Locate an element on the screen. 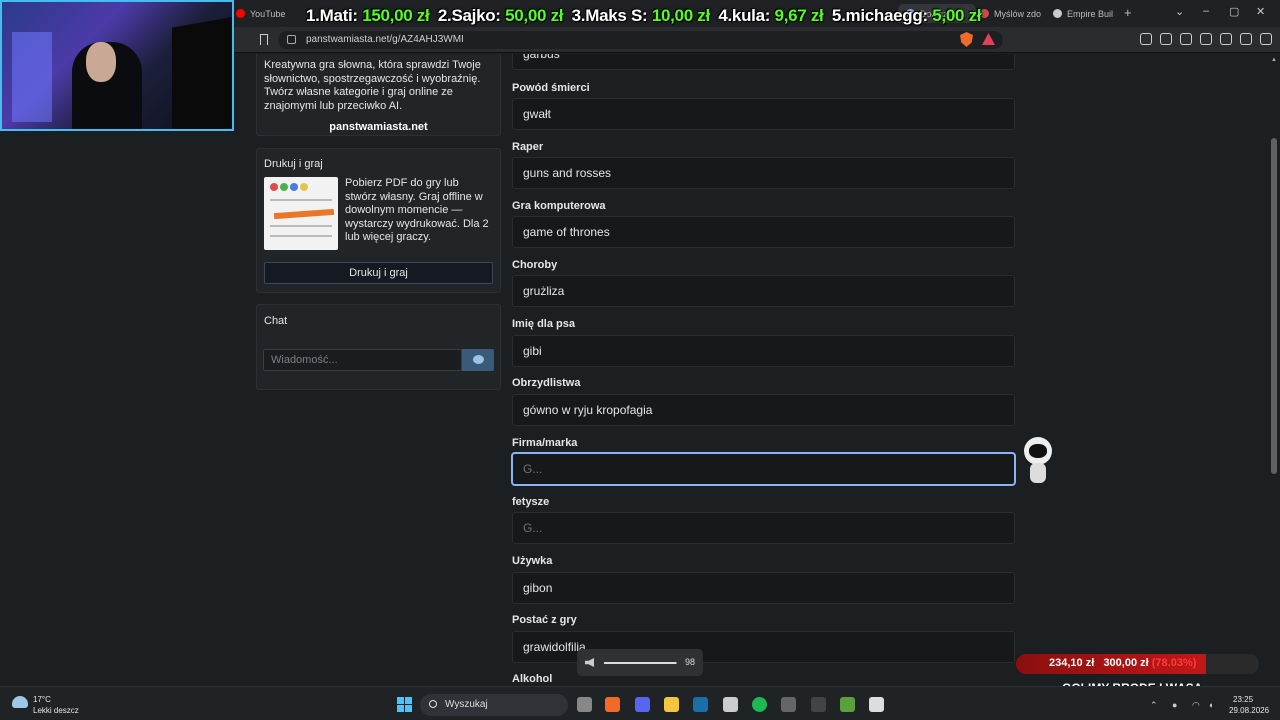  field-label: Firma/marka is located at coordinates (545, 443).